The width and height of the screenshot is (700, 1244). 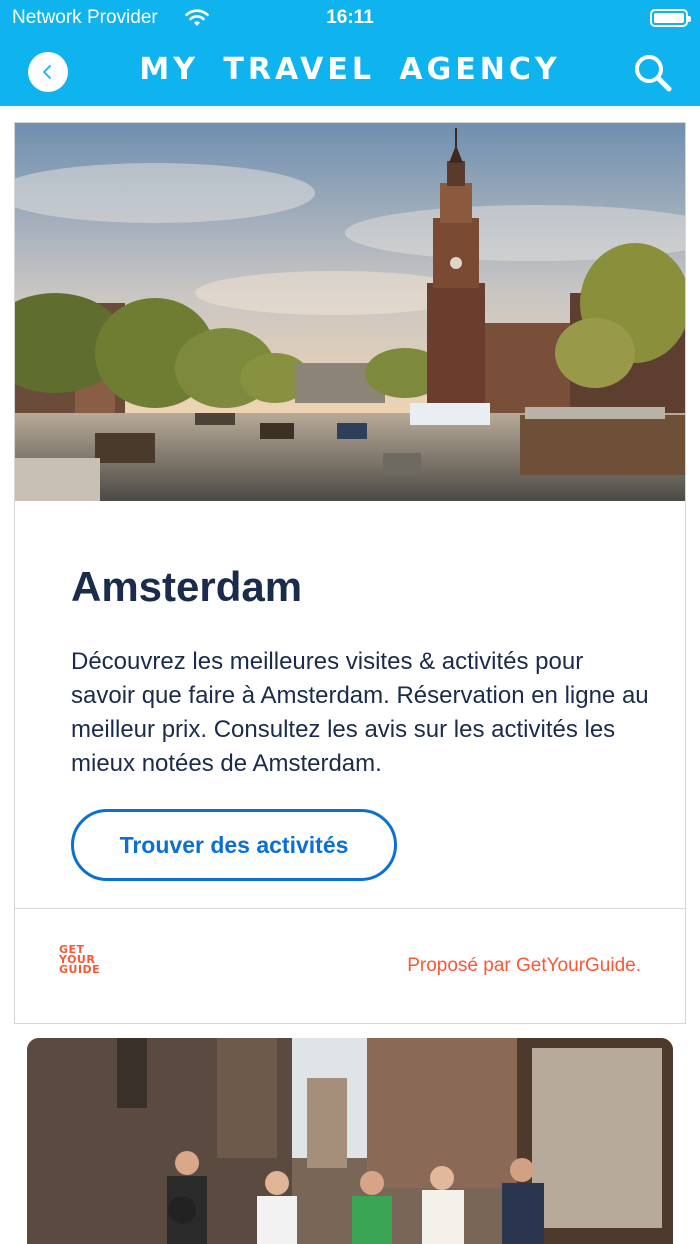 I want to click on divider, so click(x=350, y=908).